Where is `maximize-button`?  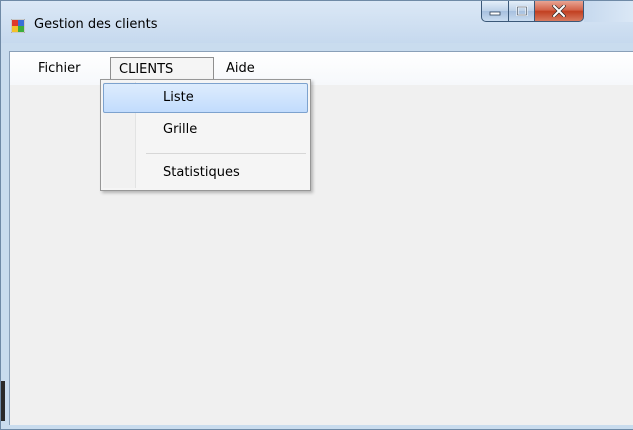
maximize-button is located at coordinates (521, 11).